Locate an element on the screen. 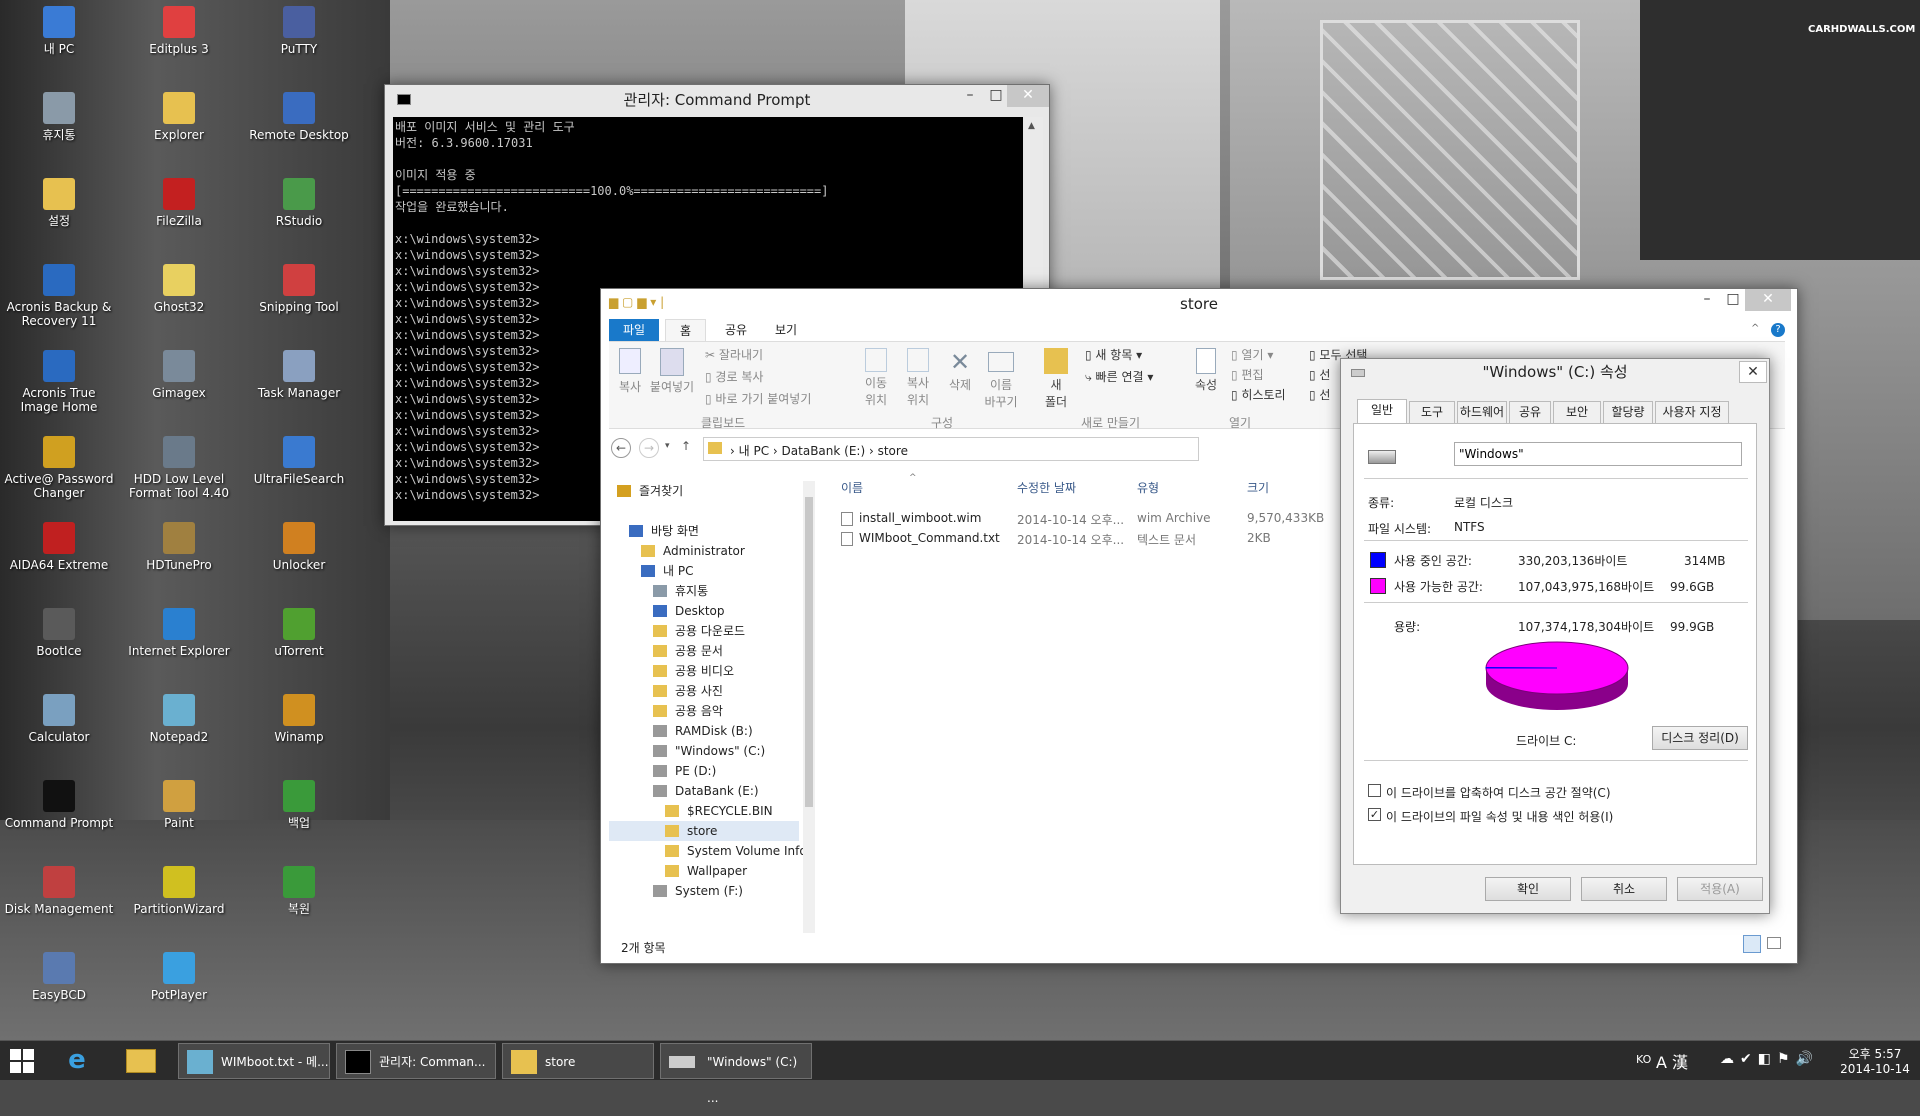 This screenshot has height=1116, width=1920. desktop-icon: Acronis Backup & Recovery 11 is located at coordinates (59, 293).